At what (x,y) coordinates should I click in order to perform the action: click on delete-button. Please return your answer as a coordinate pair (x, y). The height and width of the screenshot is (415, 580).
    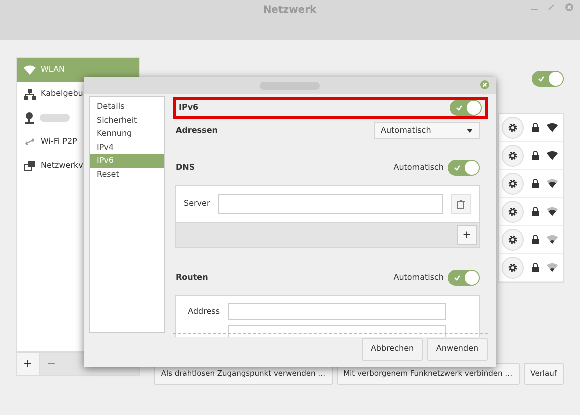
    Looking at the image, I should click on (461, 204).